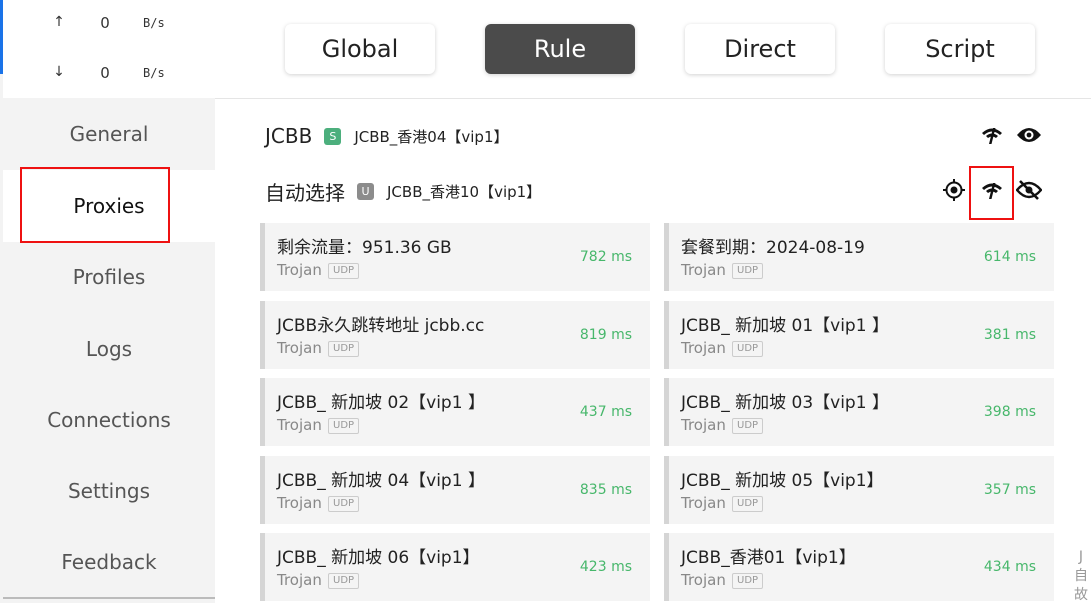  I want to click on sidebar-item-label: Profiles, so click(109, 277).